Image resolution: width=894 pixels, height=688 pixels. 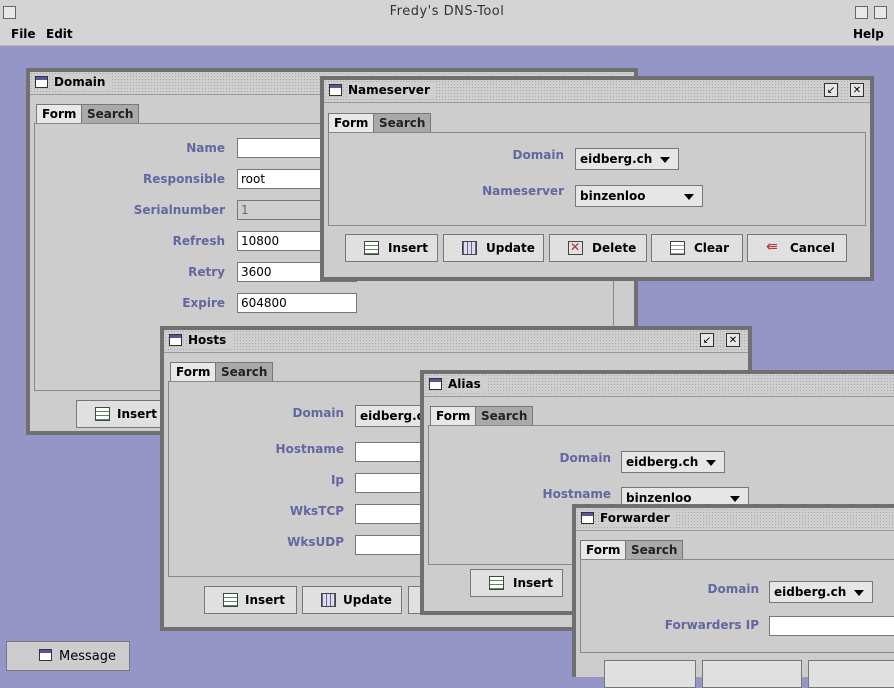 I want to click on nameserver-window-title: Nameserver, so click(x=392, y=90).